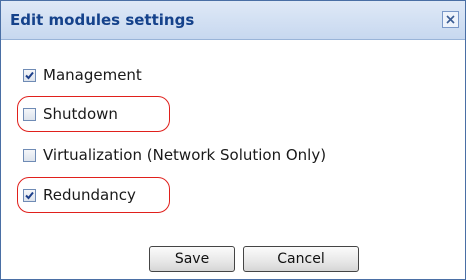 This screenshot has width=466, height=280. What do you see at coordinates (80, 114) in the screenshot?
I see `shutdown-label: Shutdown` at bounding box center [80, 114].